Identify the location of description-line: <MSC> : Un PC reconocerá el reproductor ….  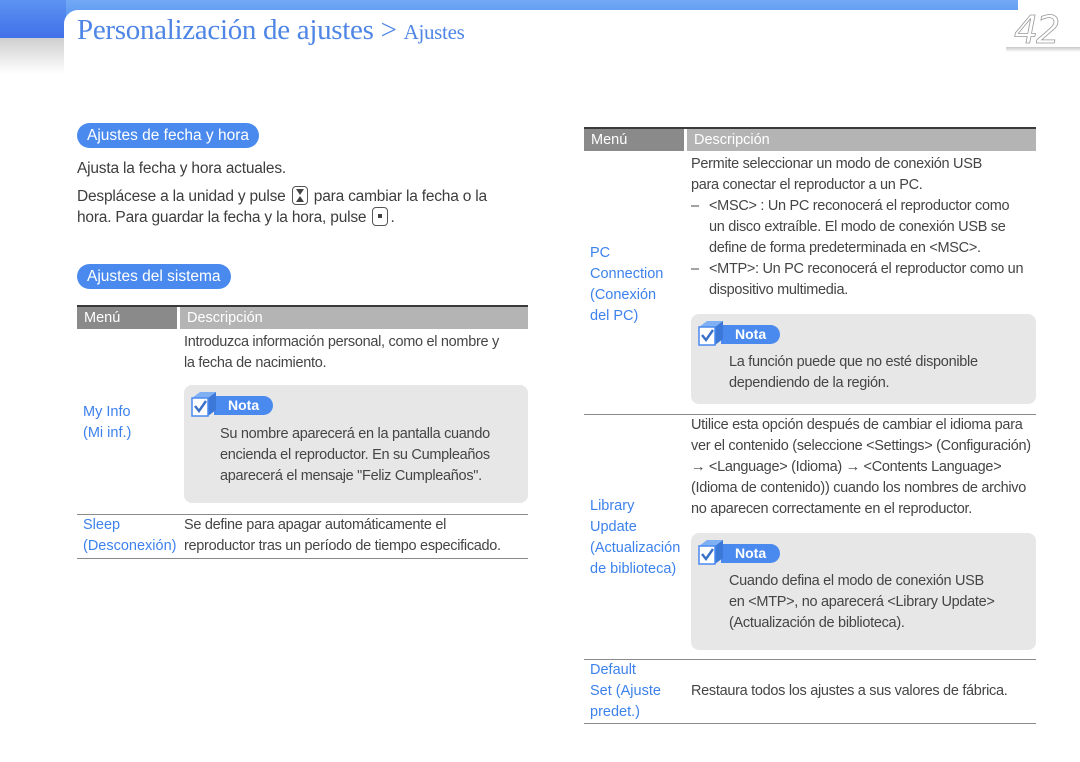
(859, 206).